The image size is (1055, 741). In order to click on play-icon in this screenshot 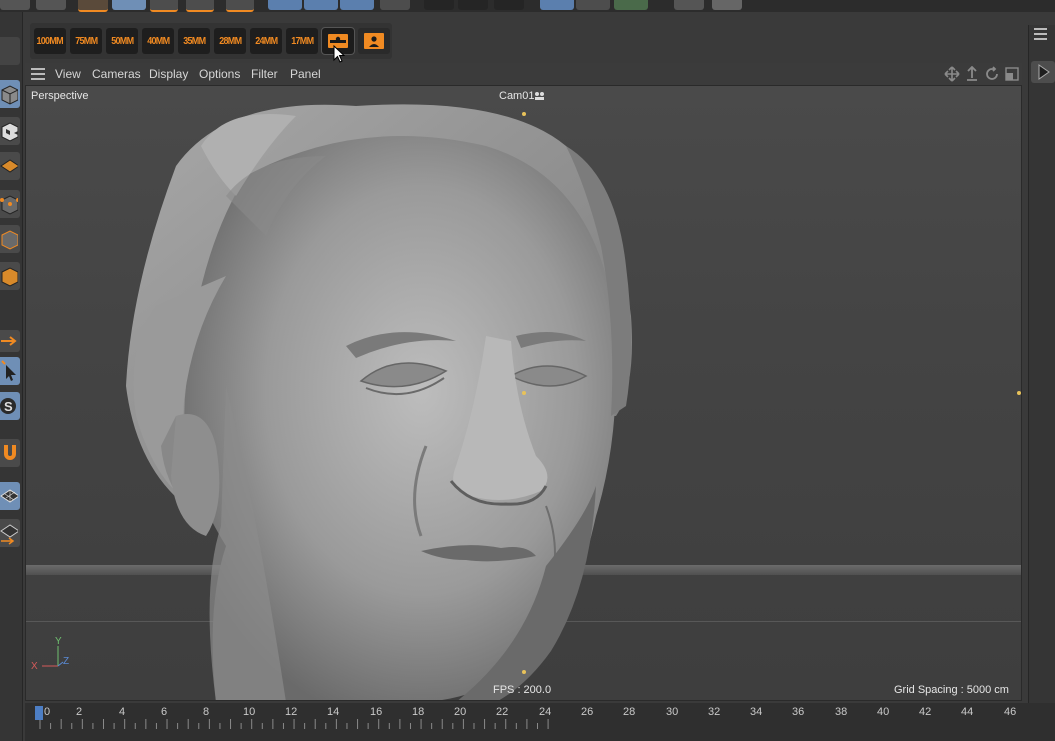, I will do `click(1044, 72)`.